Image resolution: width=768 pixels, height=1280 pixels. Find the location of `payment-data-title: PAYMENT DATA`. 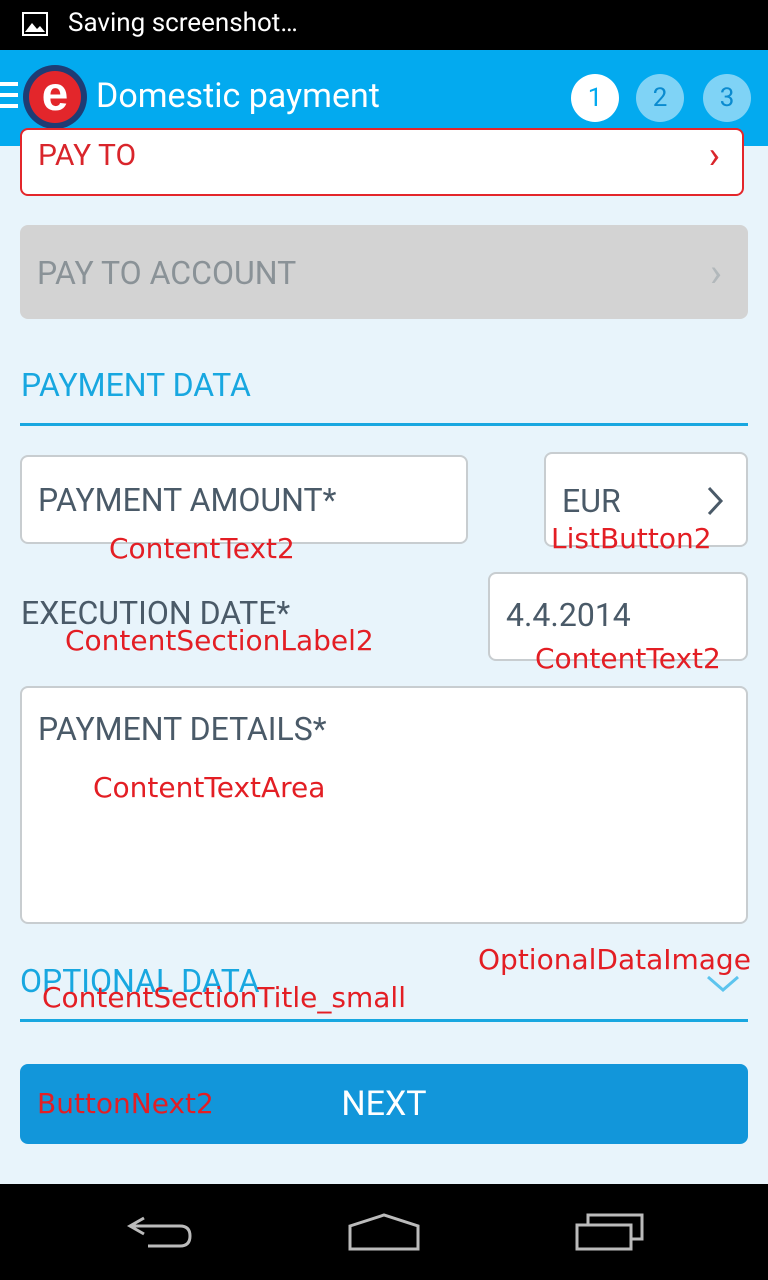

payment-data-title: PAYMENT DATA is located at coordinates (136, 385).